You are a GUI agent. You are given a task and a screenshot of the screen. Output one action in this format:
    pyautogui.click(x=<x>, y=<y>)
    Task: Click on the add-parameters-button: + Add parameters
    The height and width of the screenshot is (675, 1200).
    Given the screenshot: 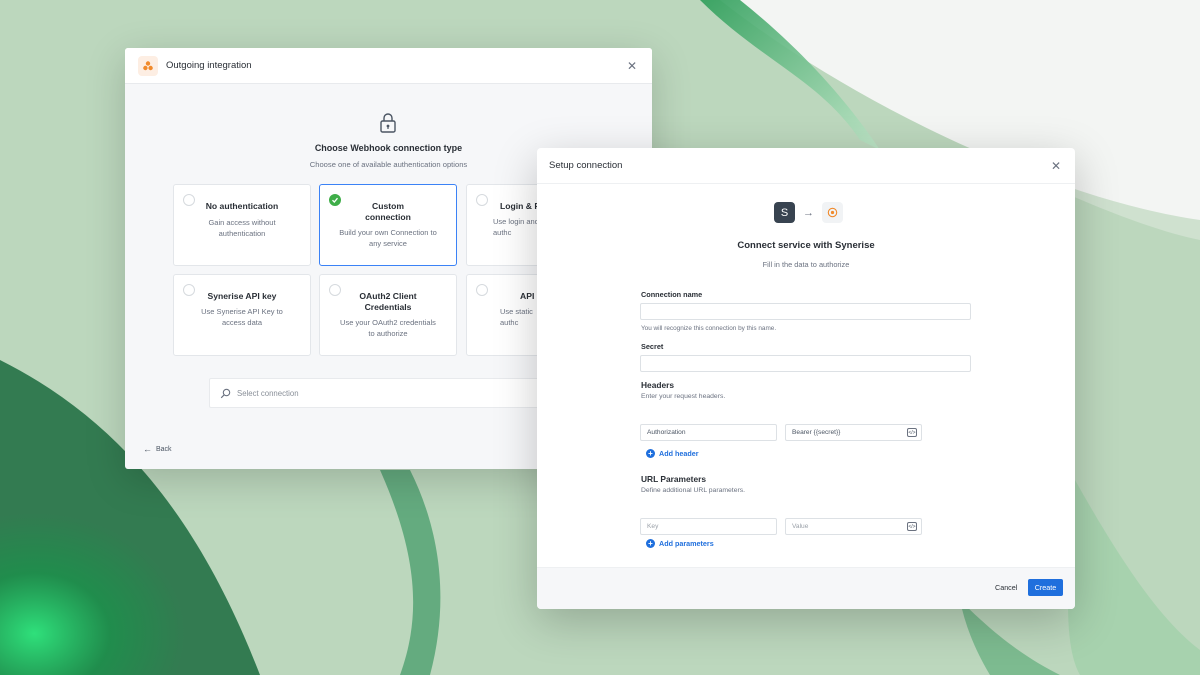 What is the action you would take?
    pyautogui.click(x=680, y=543)
    